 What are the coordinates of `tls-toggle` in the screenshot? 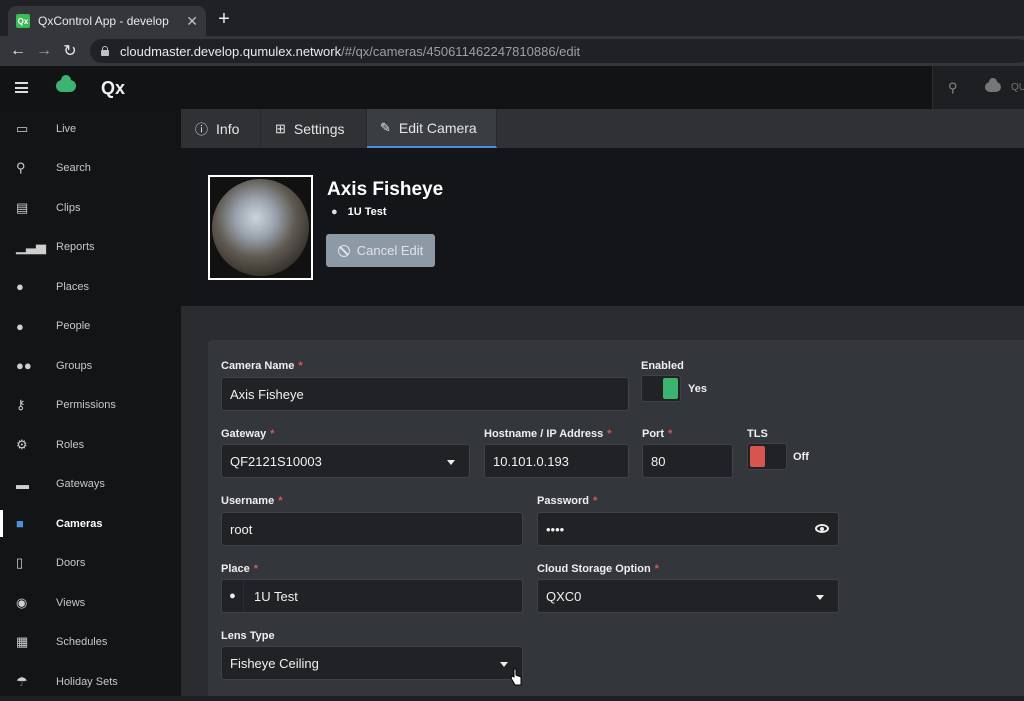 It's located at (767, 456).